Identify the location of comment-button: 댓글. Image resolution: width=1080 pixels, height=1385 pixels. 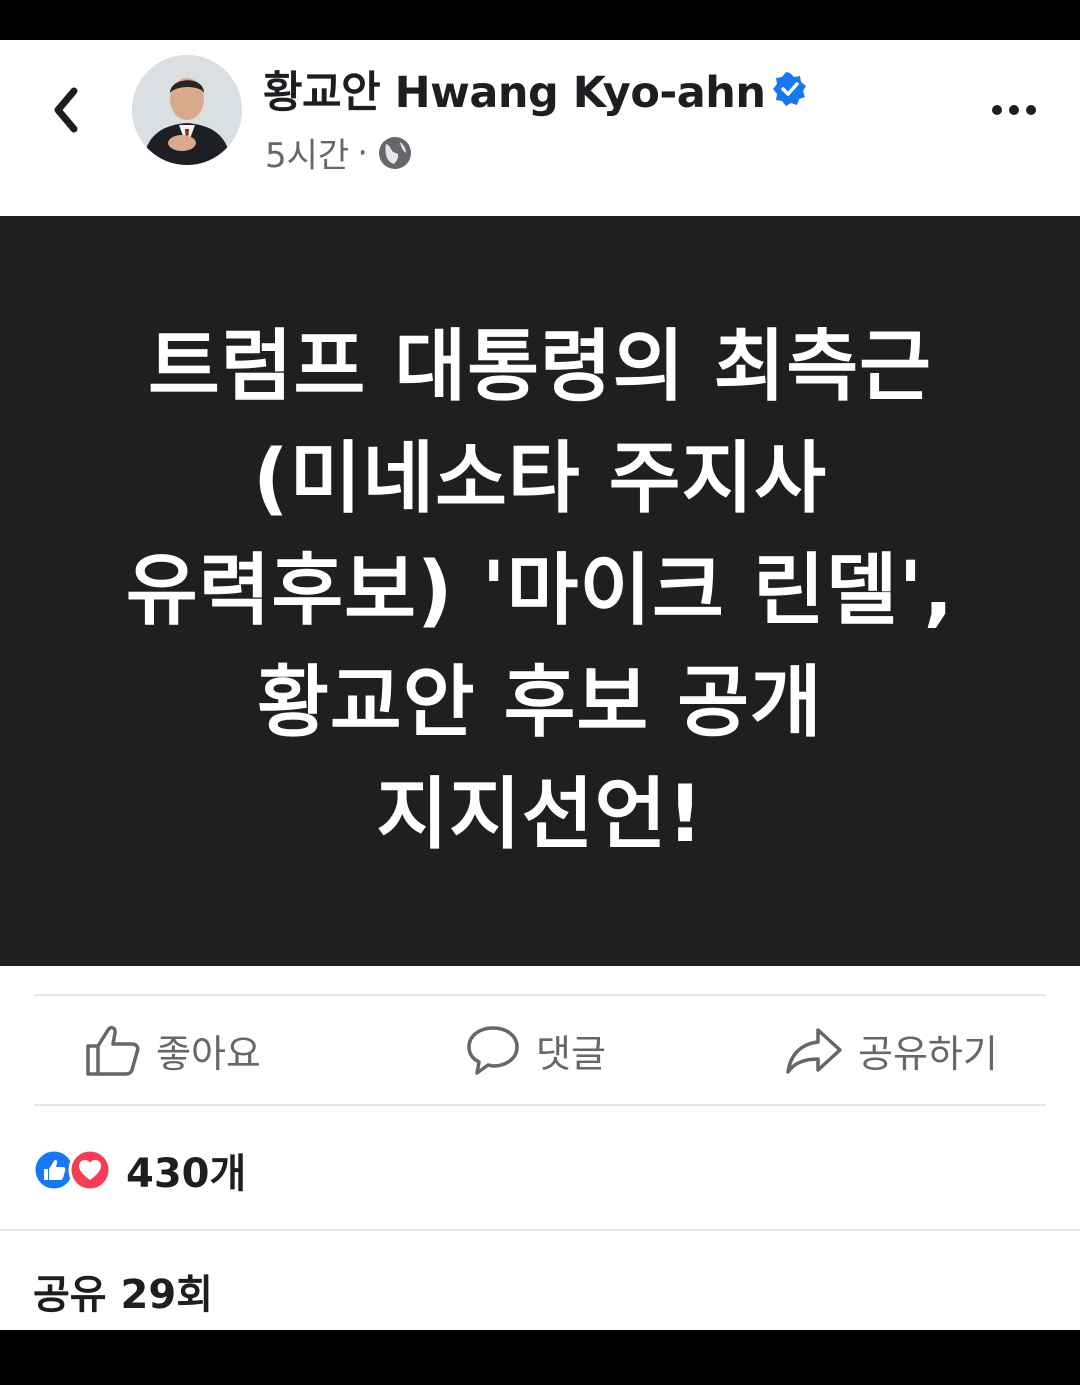
(535, 1050).